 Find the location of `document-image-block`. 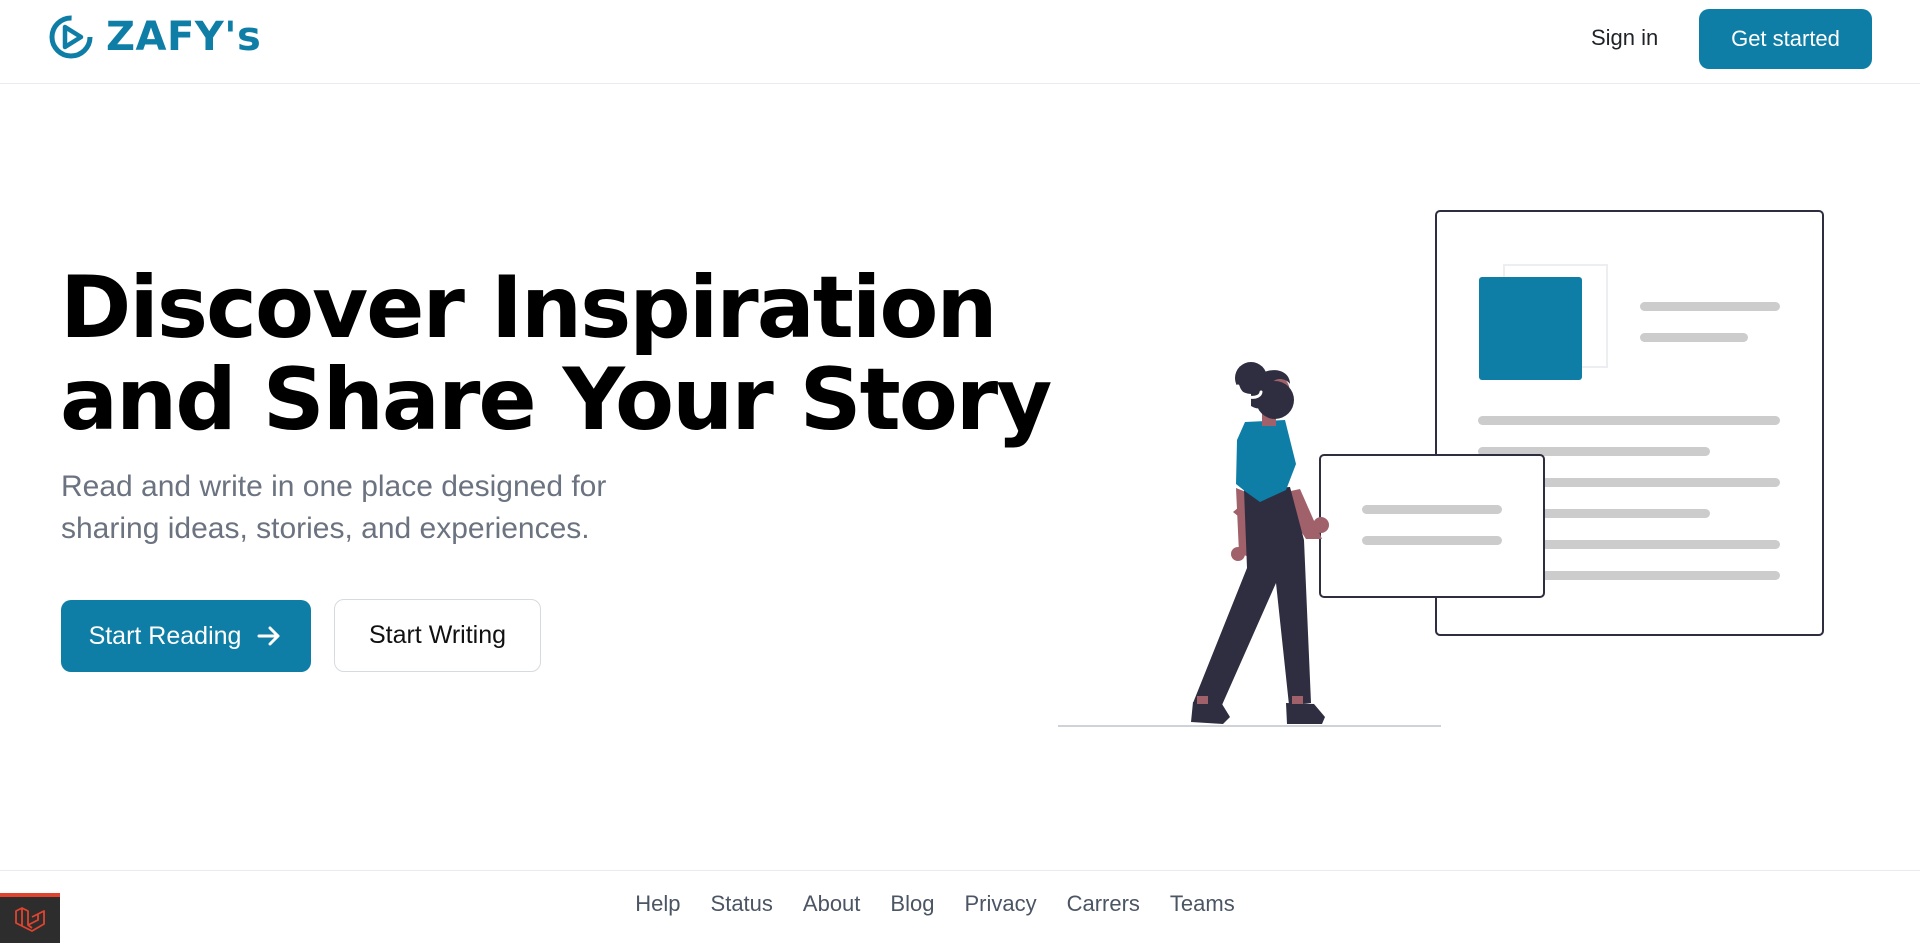

document-image-block is located at coordinates (1530, 328).